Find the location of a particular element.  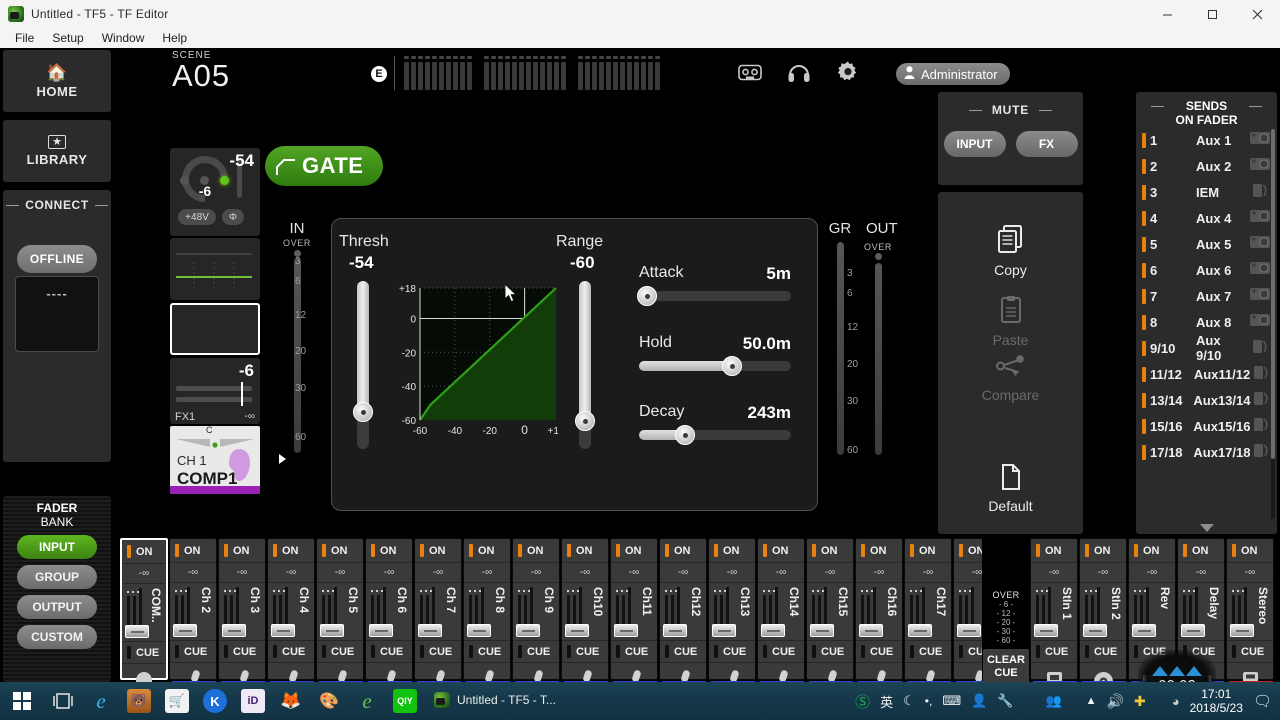

clear-cue-button: CLEAR CUE is located at coordinates (1006, 667).